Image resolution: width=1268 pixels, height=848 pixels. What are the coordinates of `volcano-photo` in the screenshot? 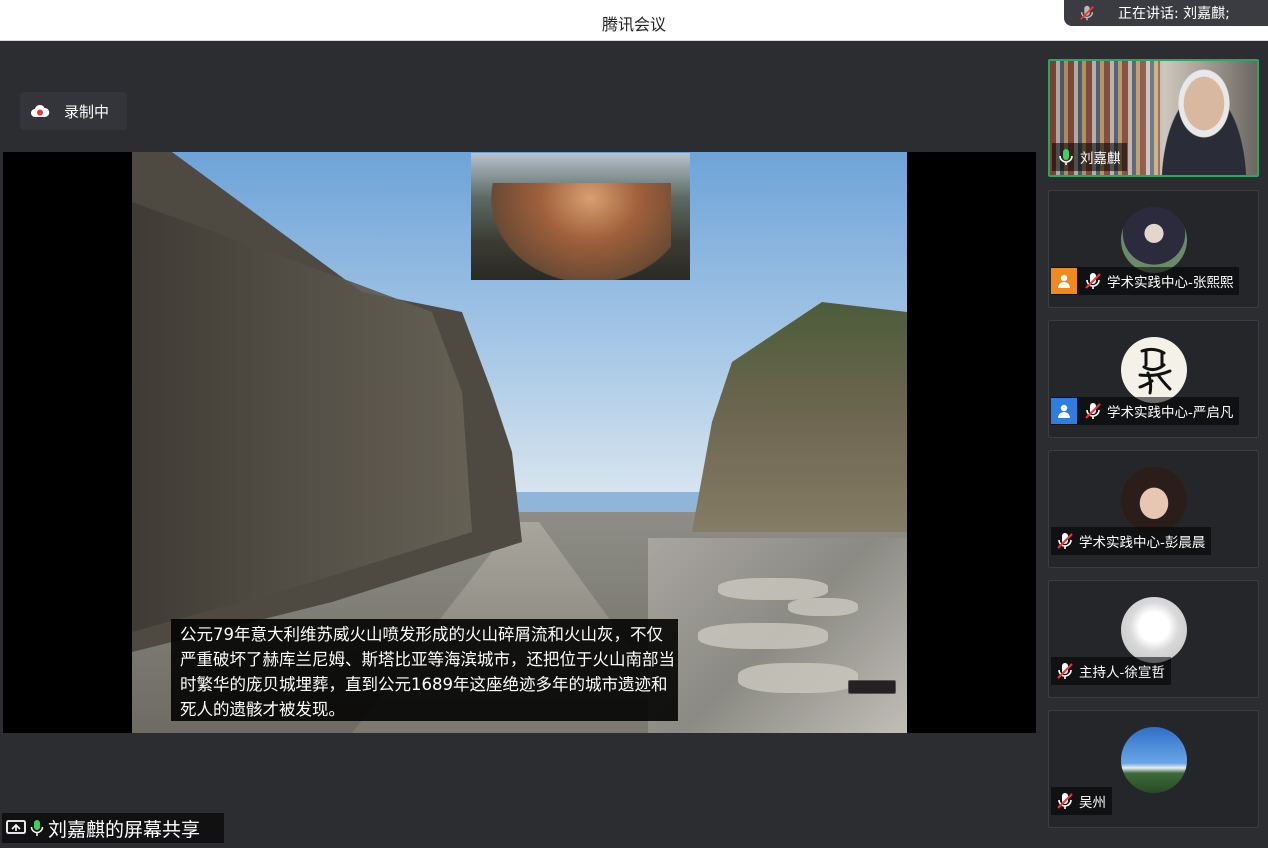 It's located at (580, 216).